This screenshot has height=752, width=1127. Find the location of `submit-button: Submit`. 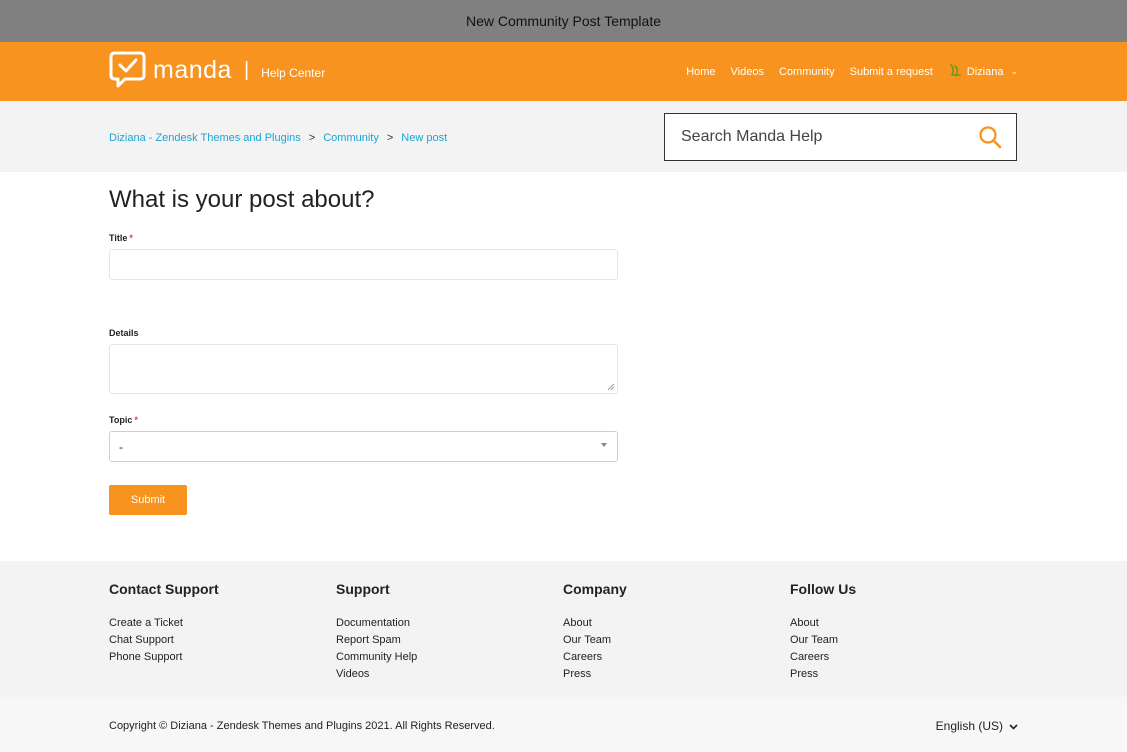

submit-button: Submit is located at coordinates (148, 500).